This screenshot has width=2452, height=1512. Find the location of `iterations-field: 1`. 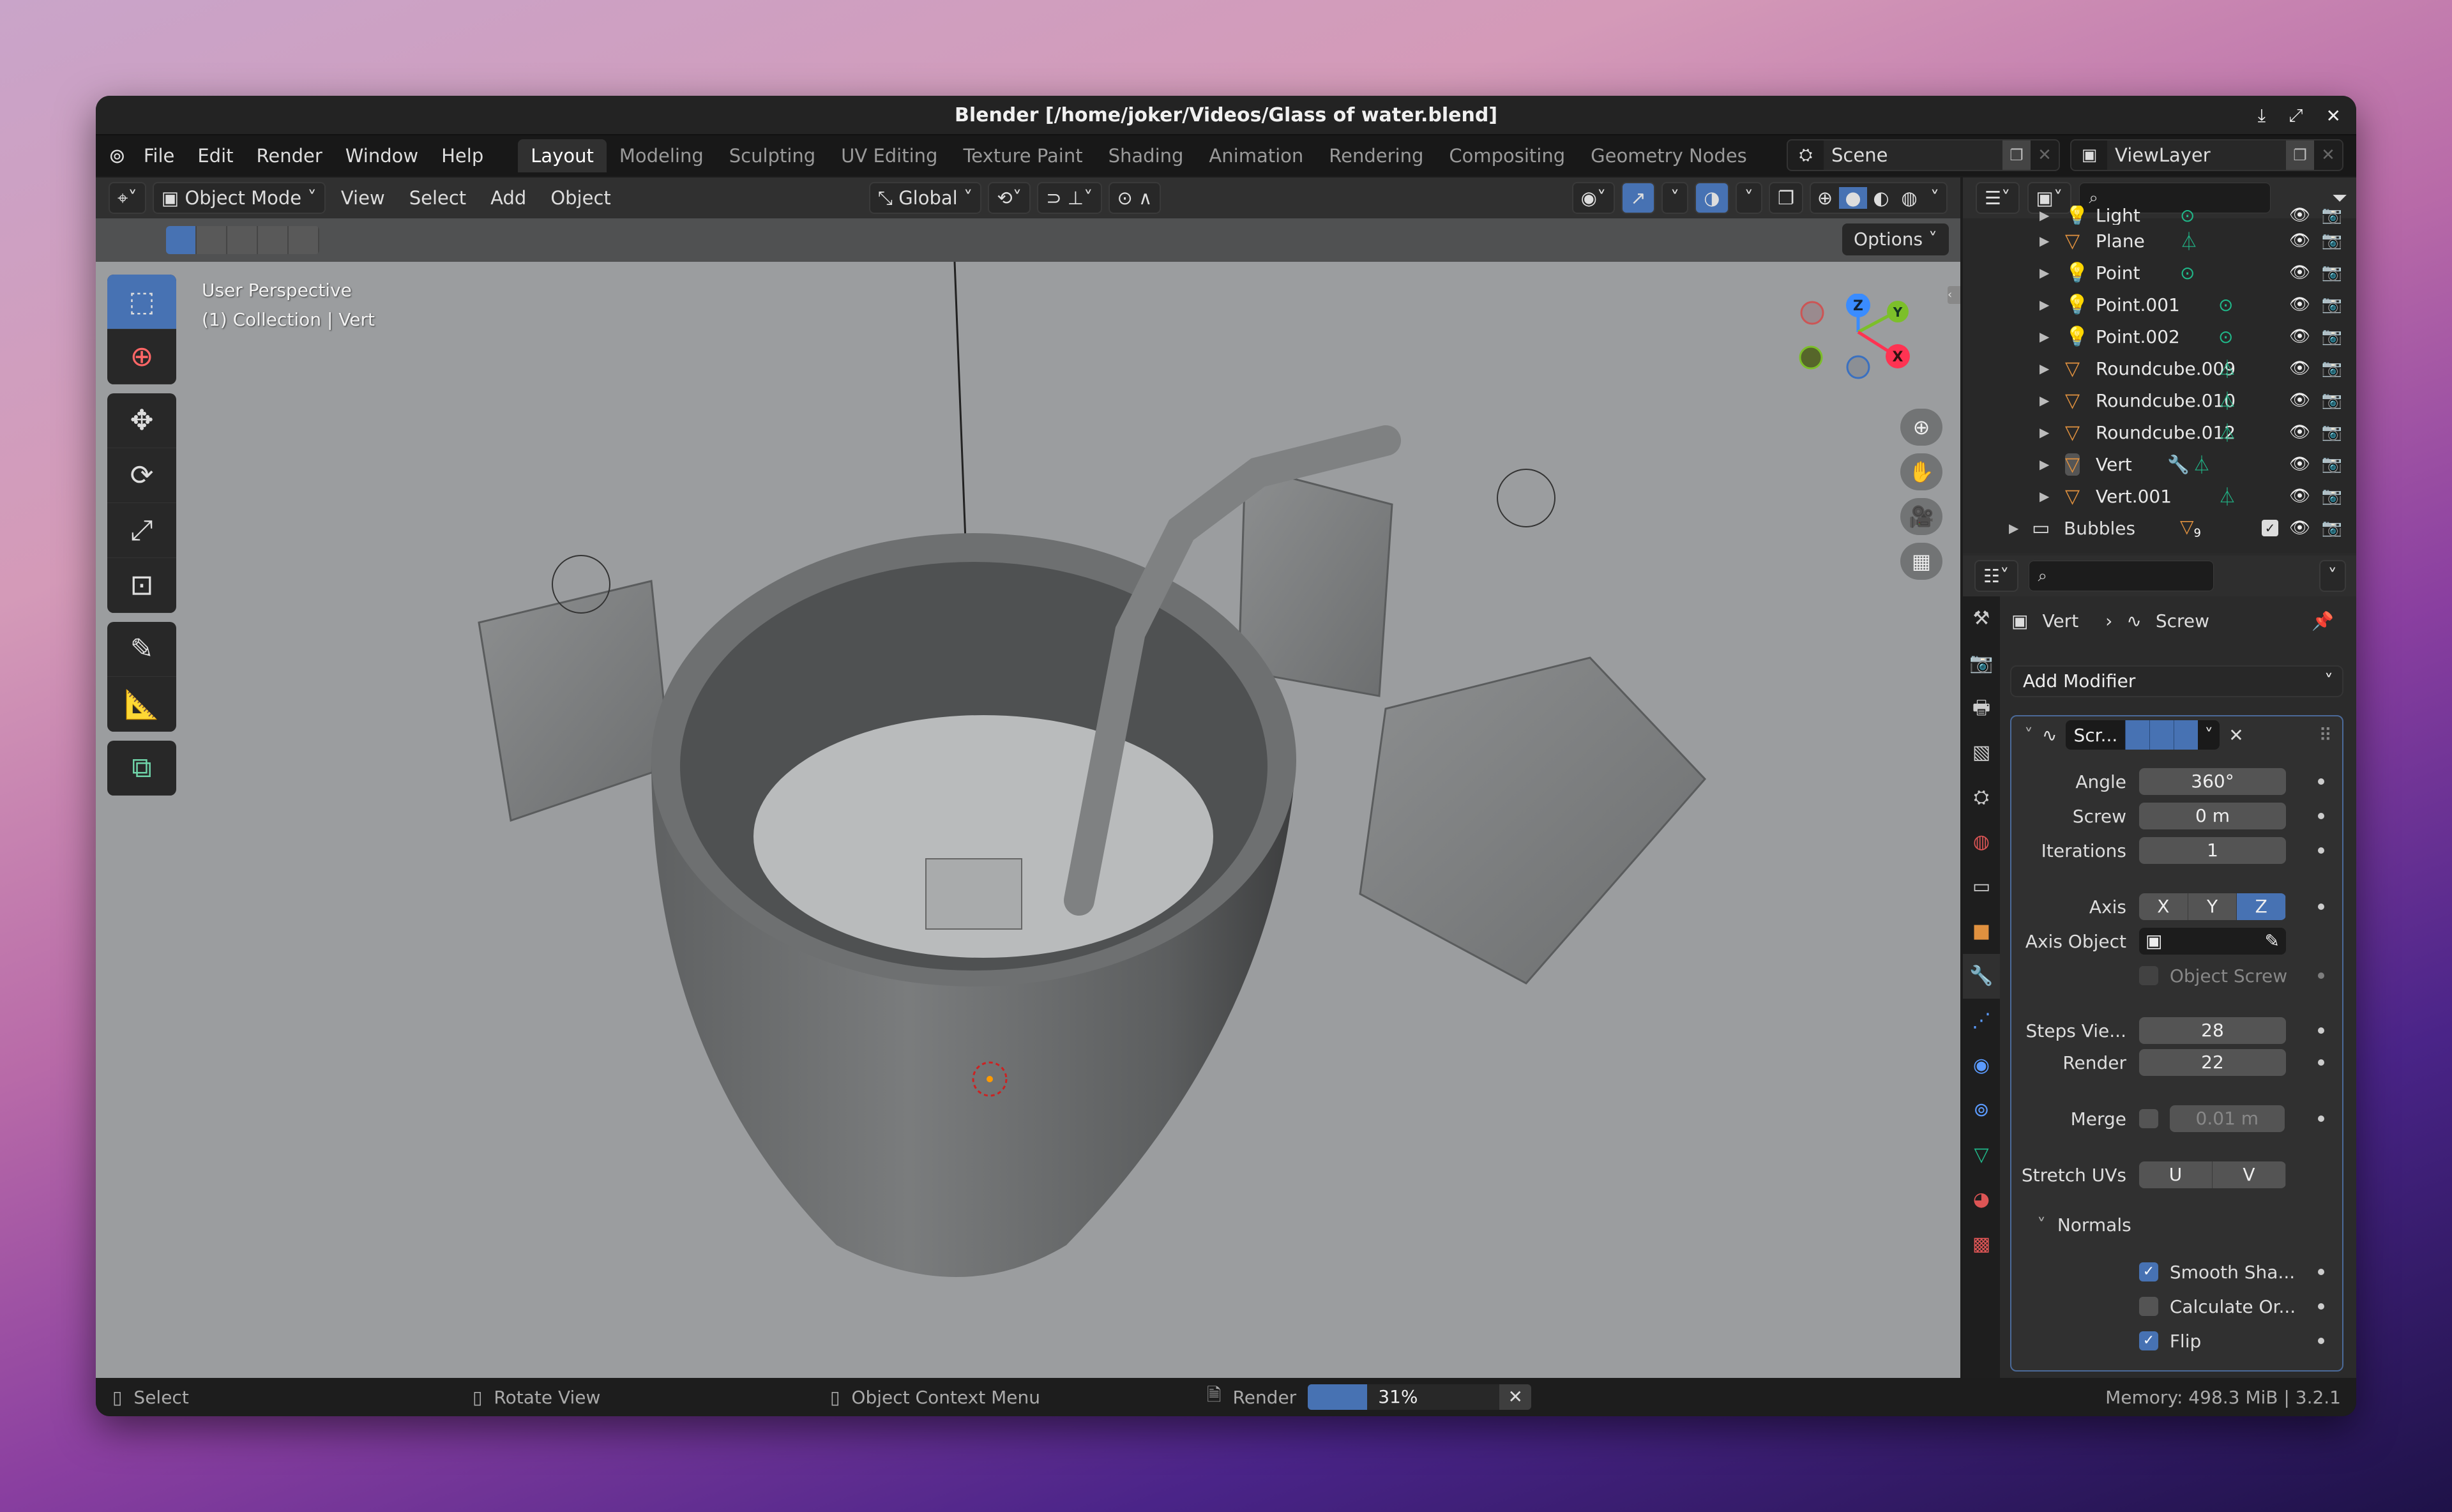

iterations-field: 1 is located at coordinates (2212, 850).